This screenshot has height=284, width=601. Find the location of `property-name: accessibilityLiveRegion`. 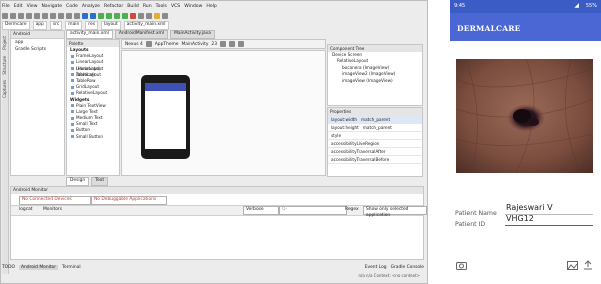

property-name: accessibilityLiveRegion is located at coordinates (355, 143).